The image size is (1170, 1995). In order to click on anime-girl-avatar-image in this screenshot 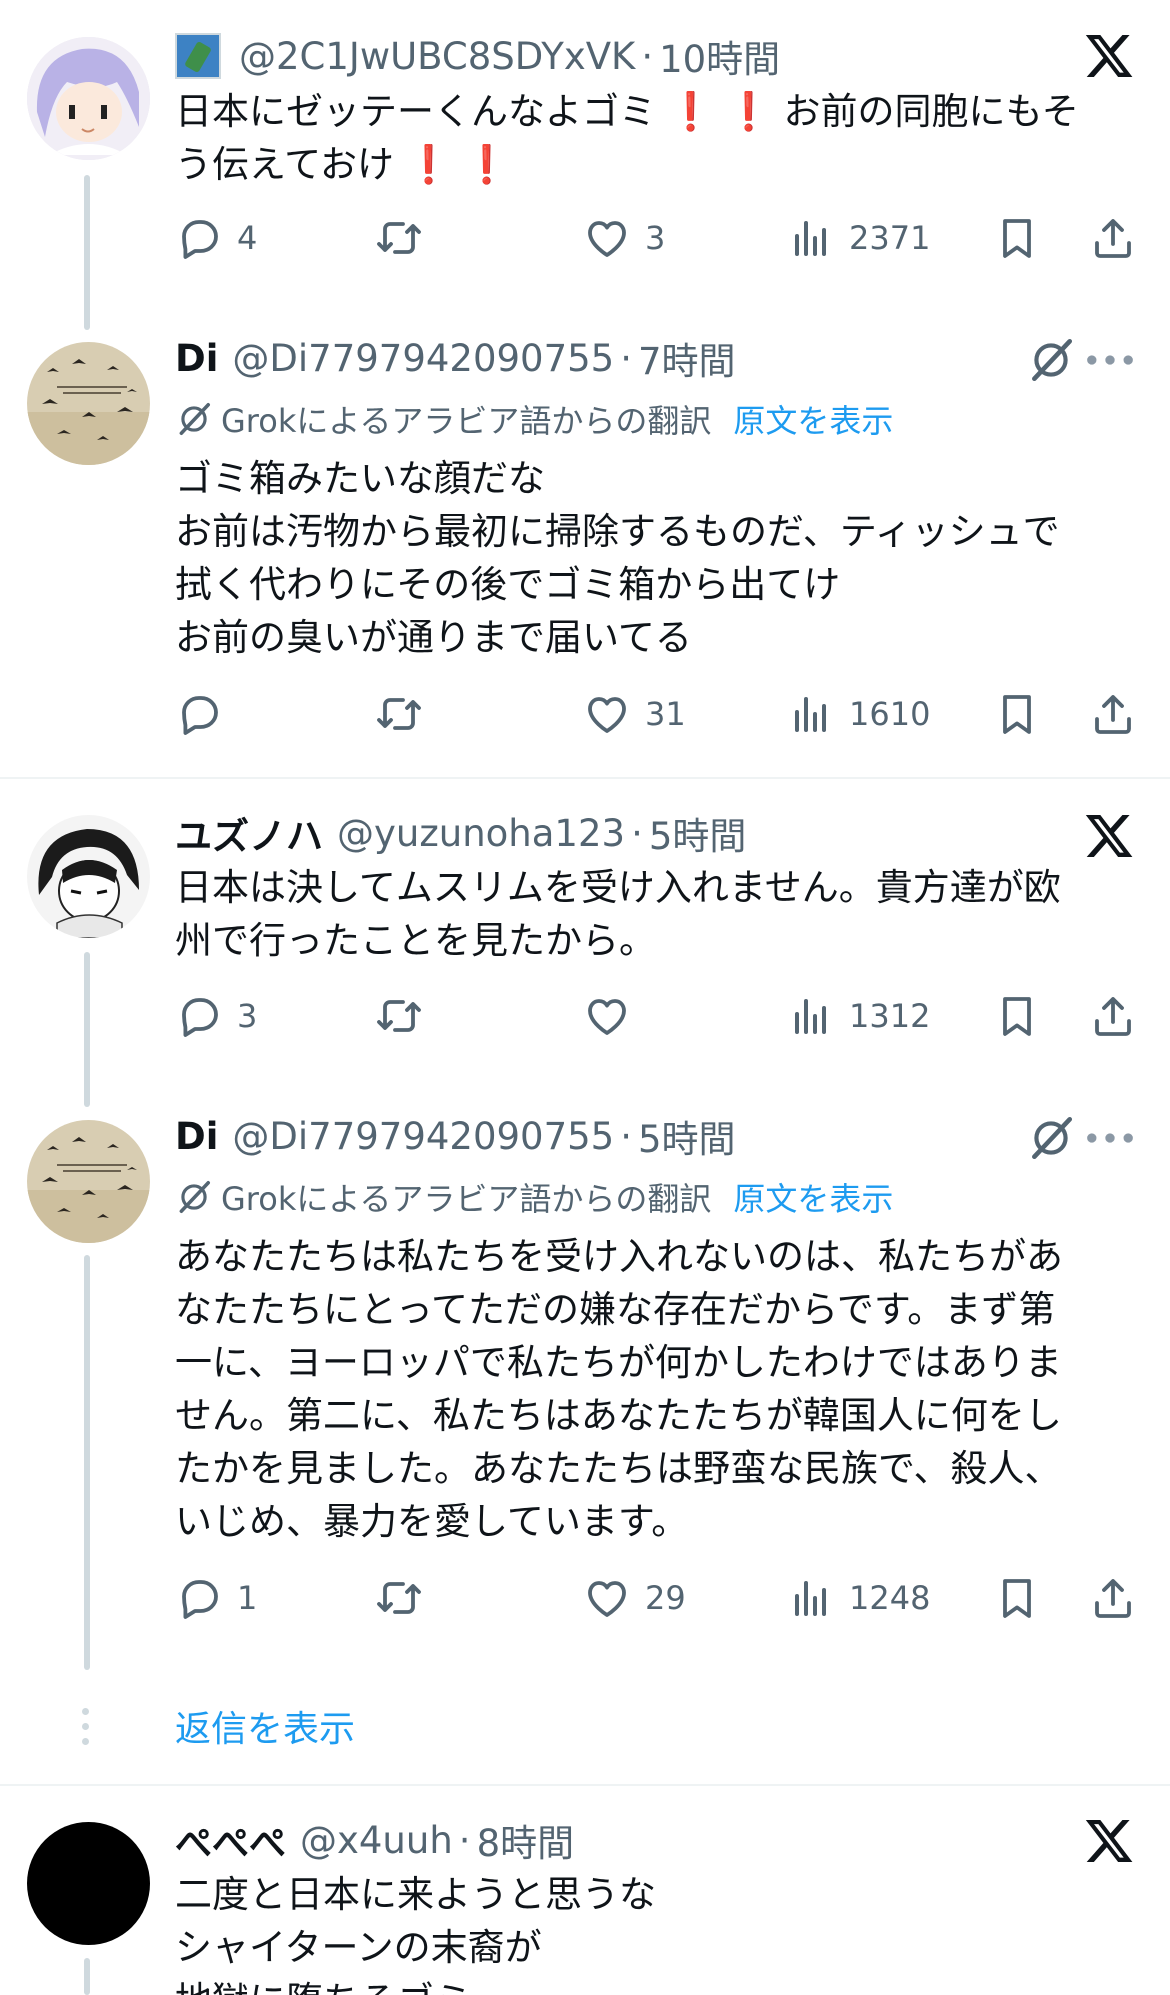, I will do `click(88, 98)`.